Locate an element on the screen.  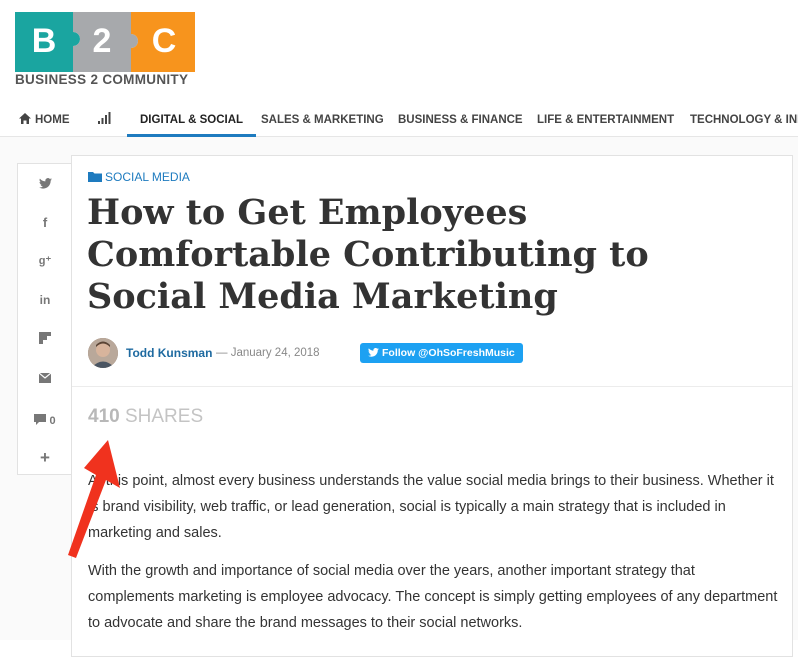
category-link: SOCIAL MEDIA is located at coordinates (139, 177).